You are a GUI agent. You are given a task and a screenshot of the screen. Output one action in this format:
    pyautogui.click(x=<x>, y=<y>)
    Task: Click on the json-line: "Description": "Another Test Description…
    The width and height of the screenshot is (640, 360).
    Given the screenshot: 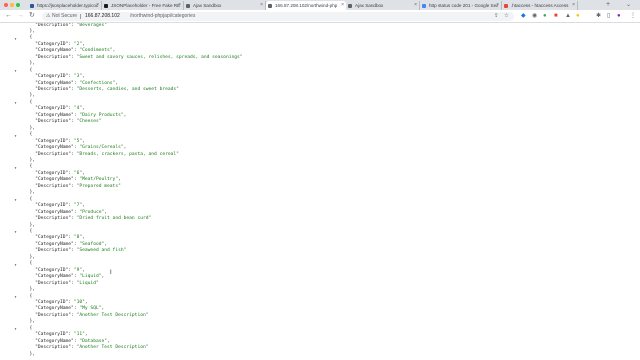 What is the action you would take?
    pyautogui.click(x=86, y=347)
    